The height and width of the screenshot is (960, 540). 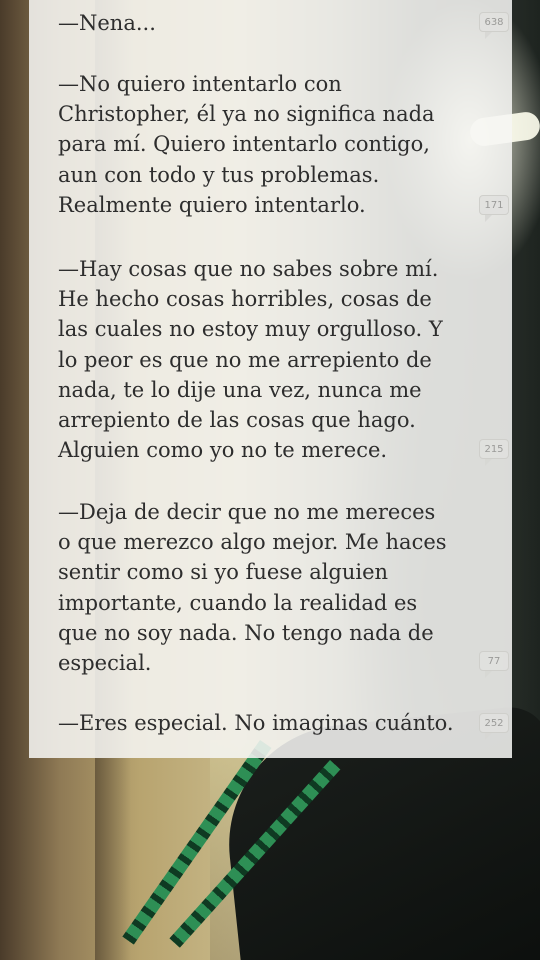 What do you see at coordinates (494, 22) in the screenshot?
I see `inline-comment-count: 638` at bounding box center [494, 22].